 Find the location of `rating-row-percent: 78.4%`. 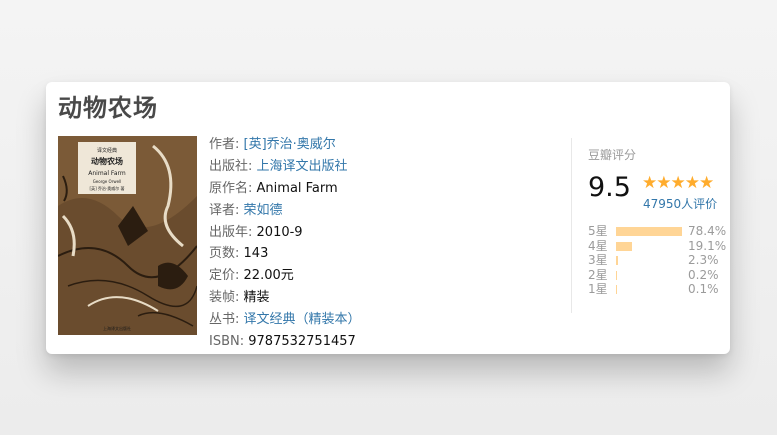

rating-row-percent: 78.4% is located at coordinates (707, 231).